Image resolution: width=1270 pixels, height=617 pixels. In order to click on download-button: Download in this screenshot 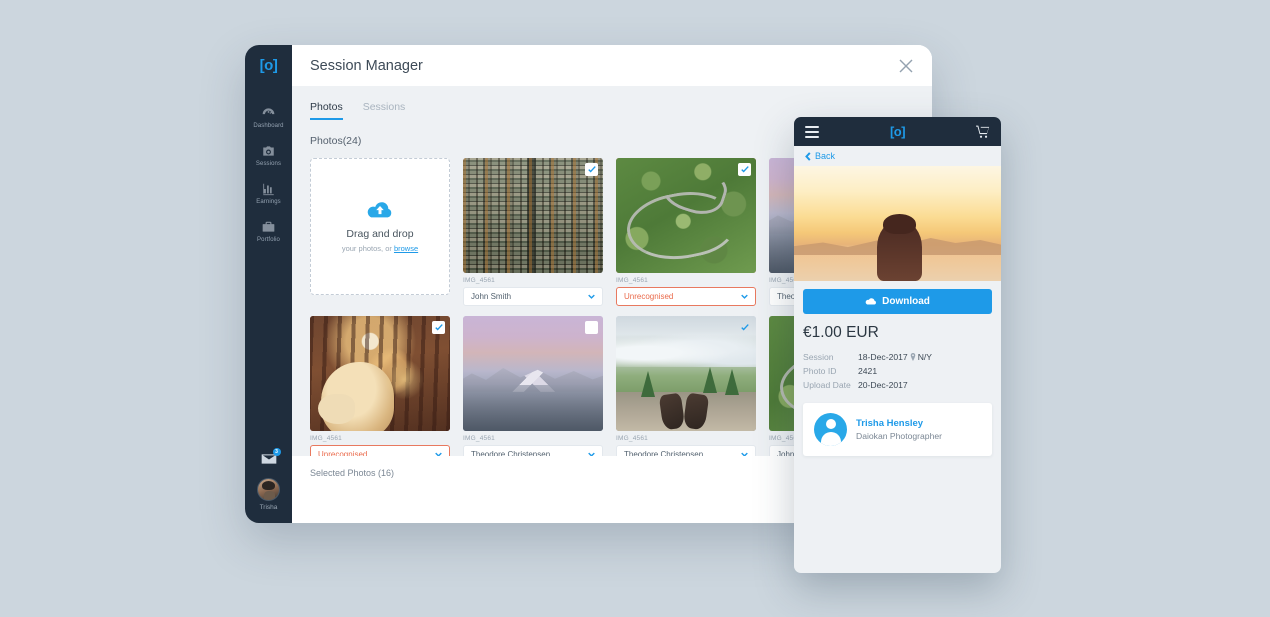, I will do `click(897, 301)`.